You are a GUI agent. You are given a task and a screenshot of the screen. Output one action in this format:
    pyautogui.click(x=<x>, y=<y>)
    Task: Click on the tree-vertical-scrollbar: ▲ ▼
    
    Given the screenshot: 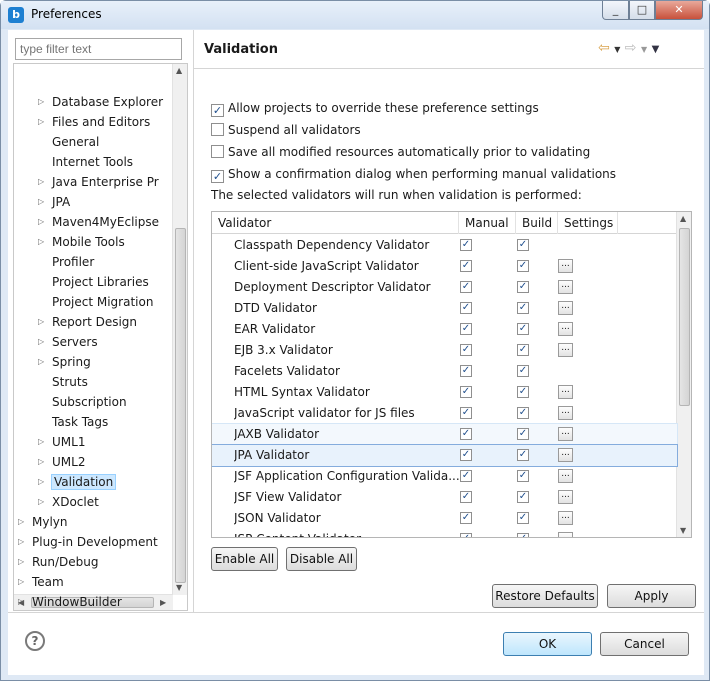 What is the action you would take?
    pyautogui.click(x=179, y=329)
    